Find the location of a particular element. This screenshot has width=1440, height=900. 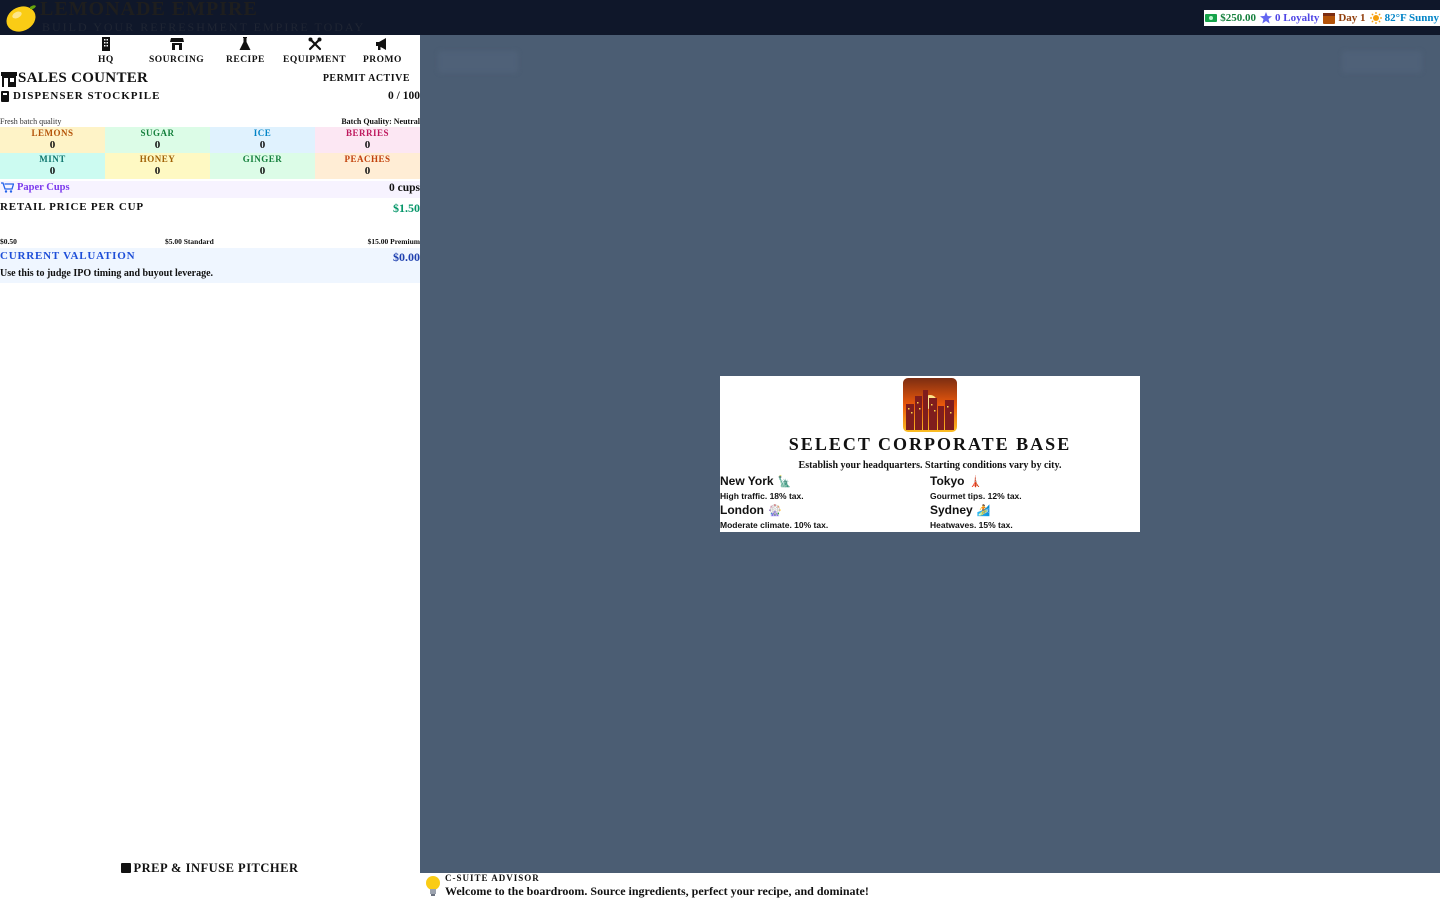

prep-pitcher-button: PREP & INFUSE PITCHER is located at coordinates (210, 868).